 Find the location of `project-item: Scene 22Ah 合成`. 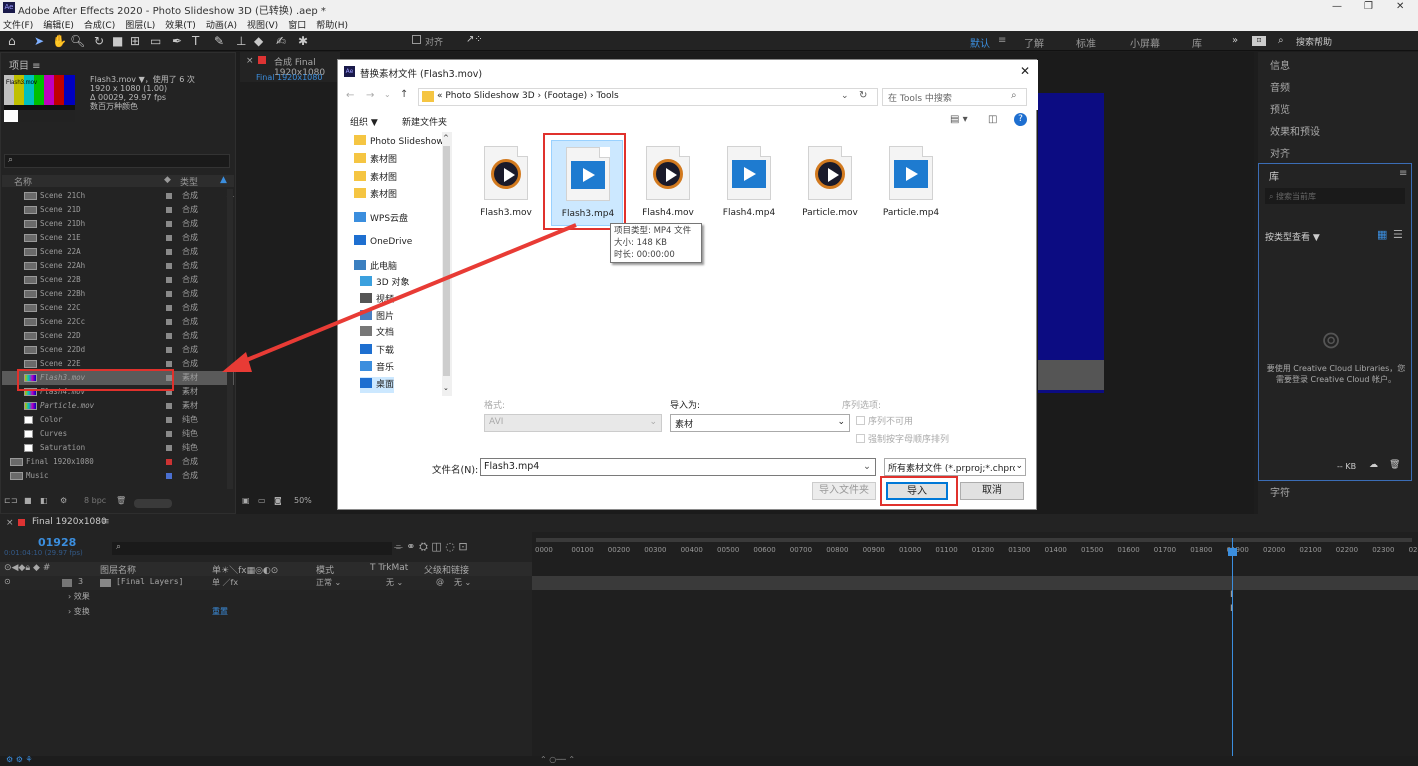

project-item: Scene 22Ah 合成 is located at coordinates (118, 266).